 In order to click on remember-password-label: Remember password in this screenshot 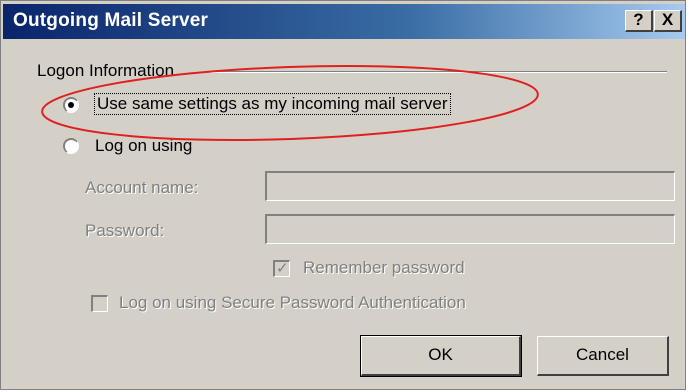, I will do `click(384, 267)`.